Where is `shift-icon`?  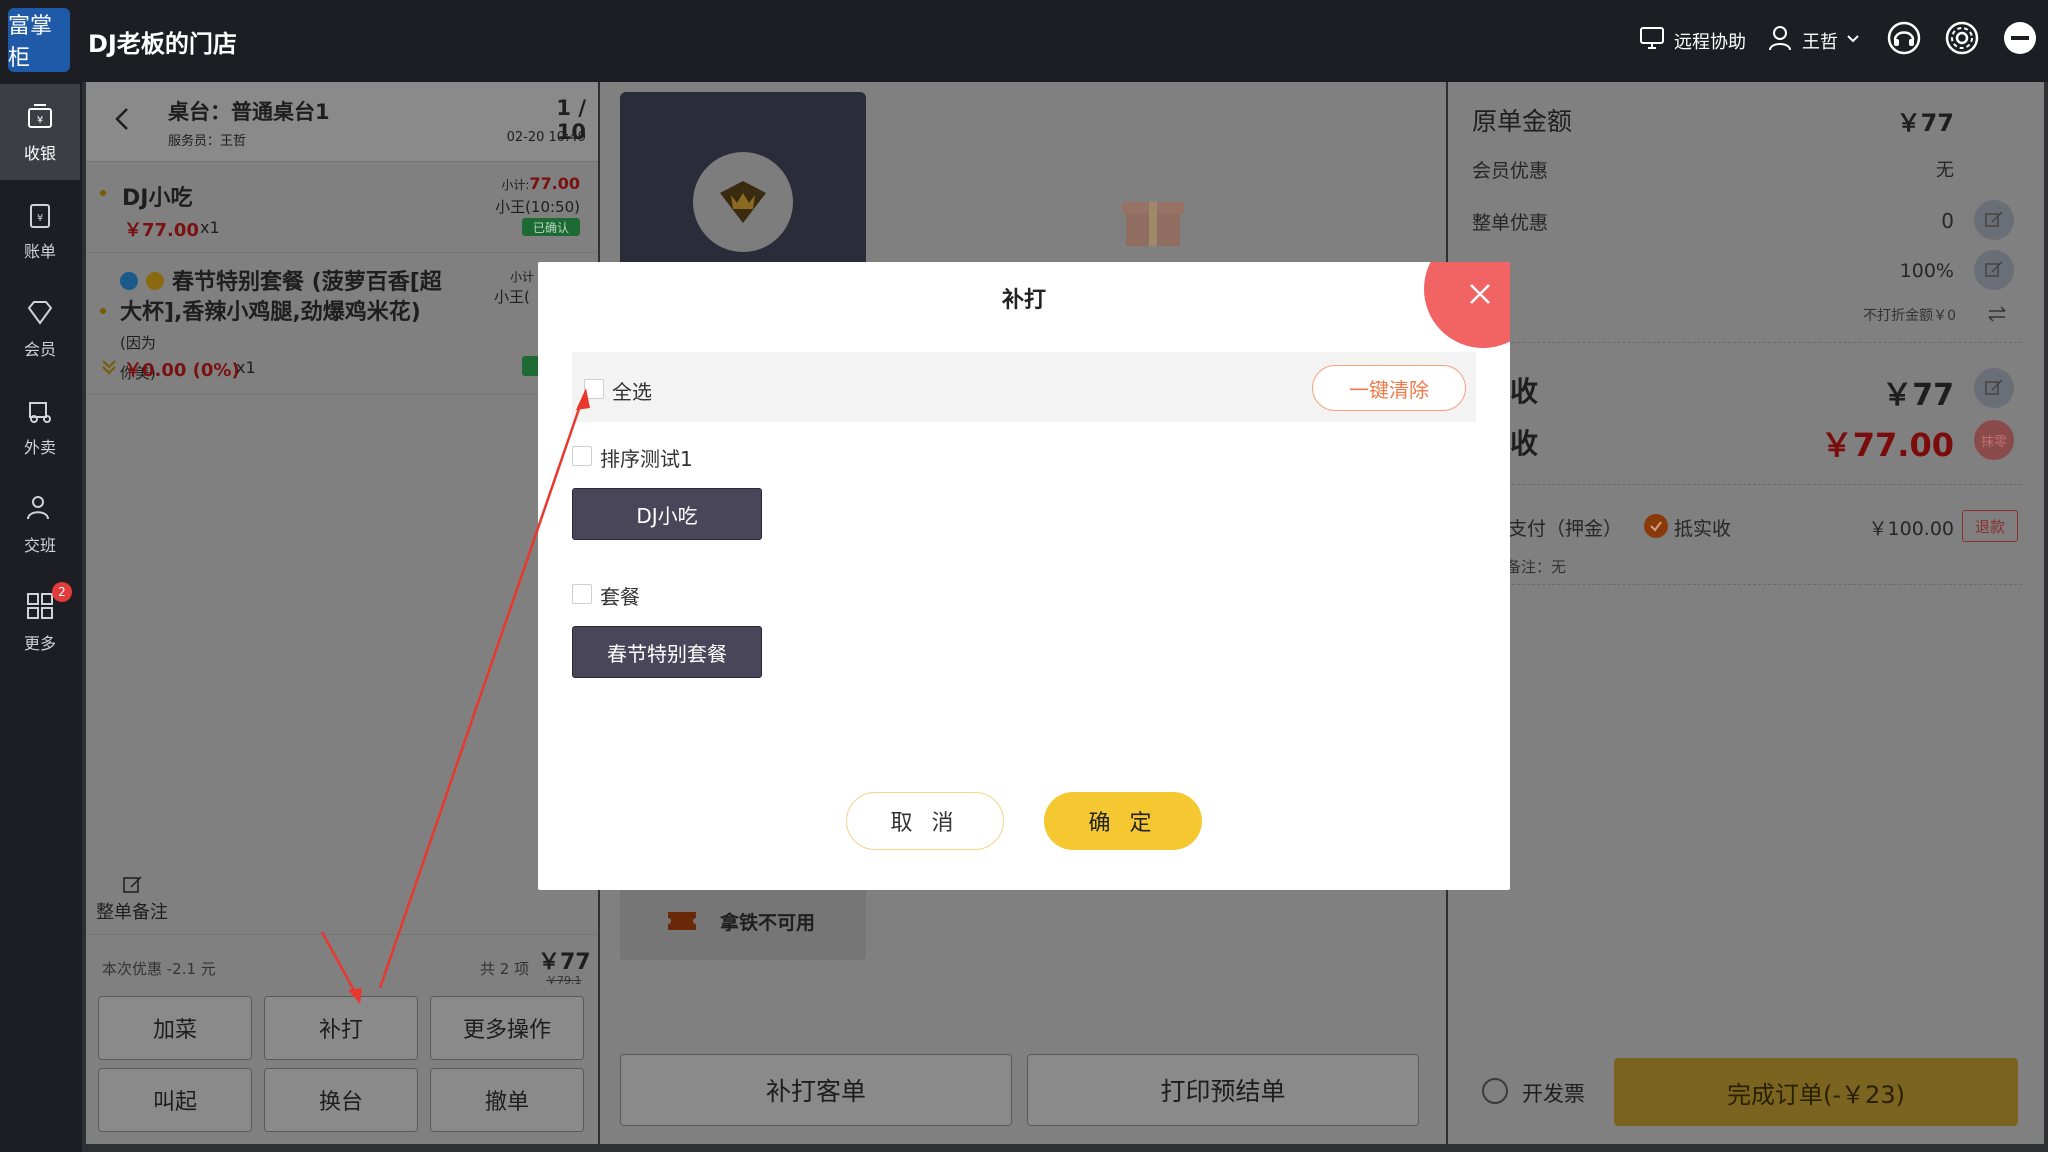 shift-icon is located at coordinates (40, 508).